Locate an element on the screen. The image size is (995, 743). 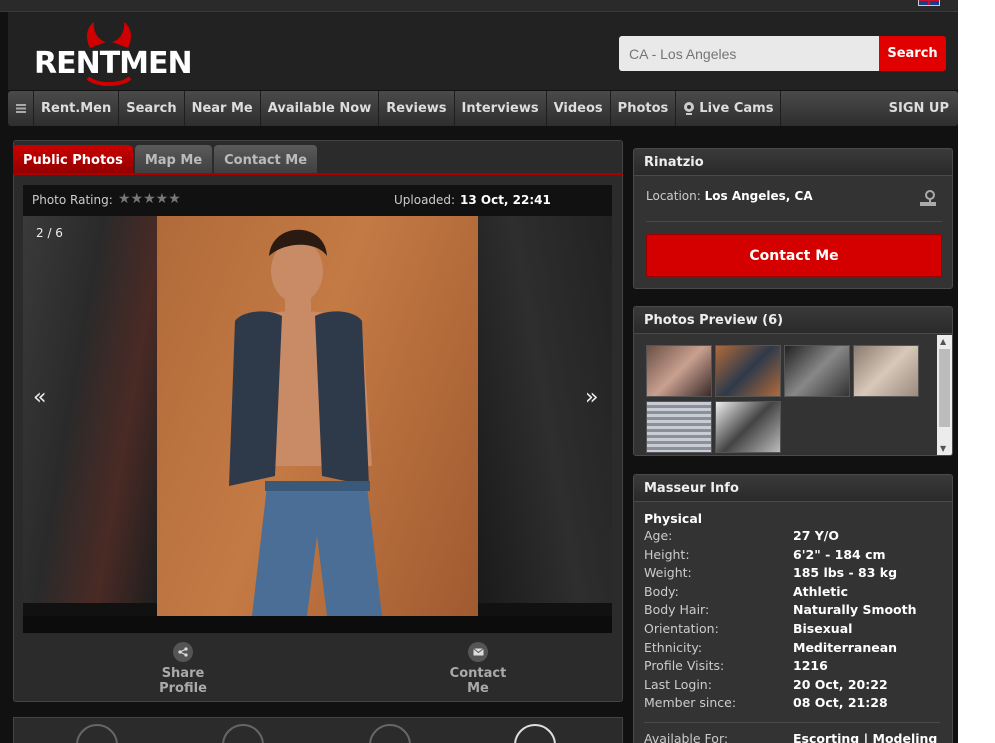
nav-interviews: Interviews is located at coordinates (501, 108).